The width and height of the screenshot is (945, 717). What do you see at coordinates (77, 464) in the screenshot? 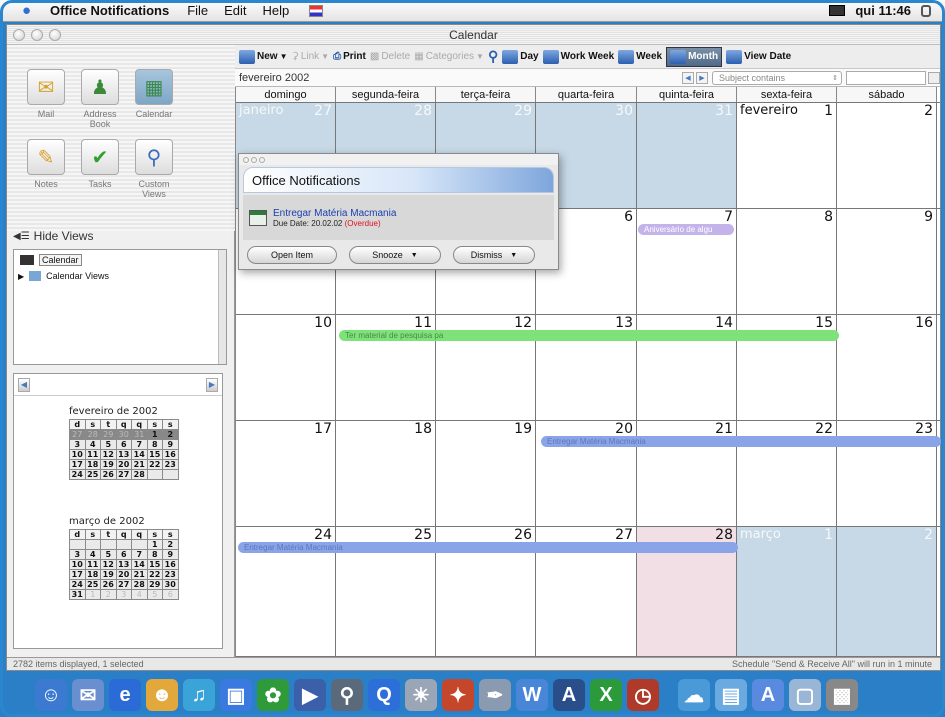
I see `mini-calendar-day: 17` at bounding box center [77, 464].